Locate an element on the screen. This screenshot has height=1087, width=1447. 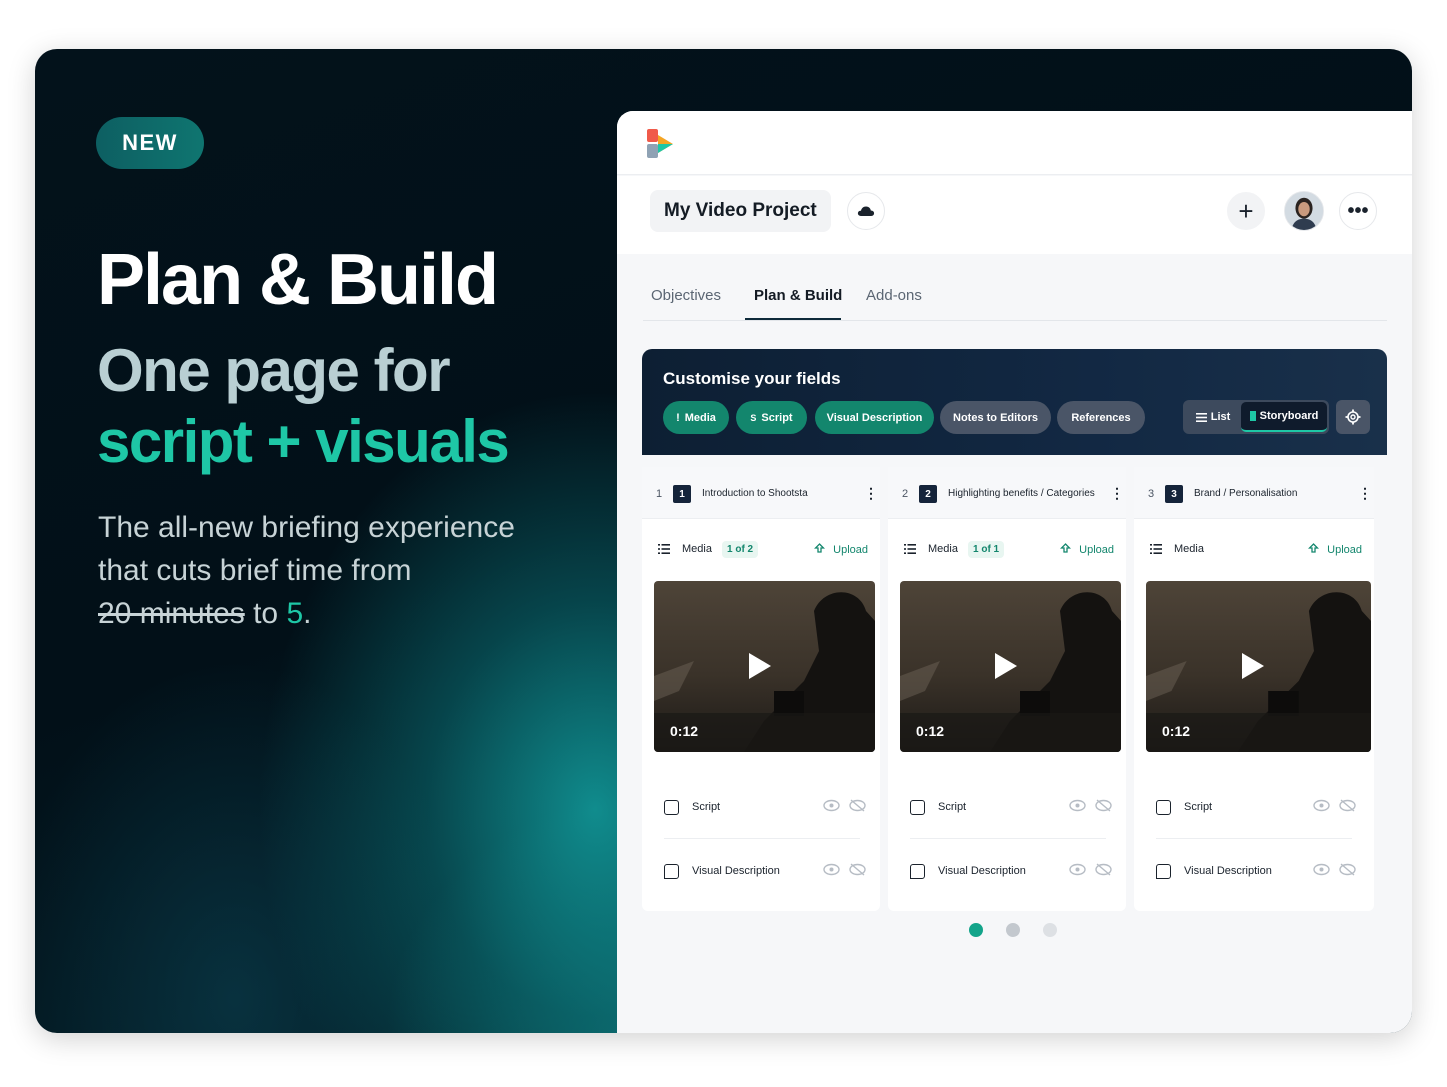
project-title: My Video Project is located at coordinates (740, 211).